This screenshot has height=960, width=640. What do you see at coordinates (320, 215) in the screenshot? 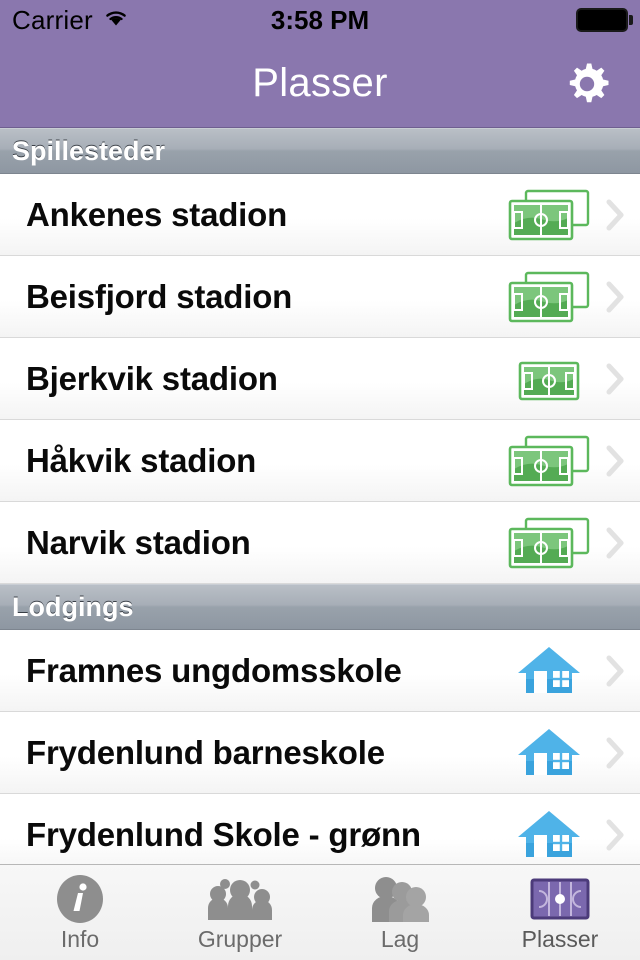
I see `list-item: Ankenes stadion` at bounding box center [320, 215].